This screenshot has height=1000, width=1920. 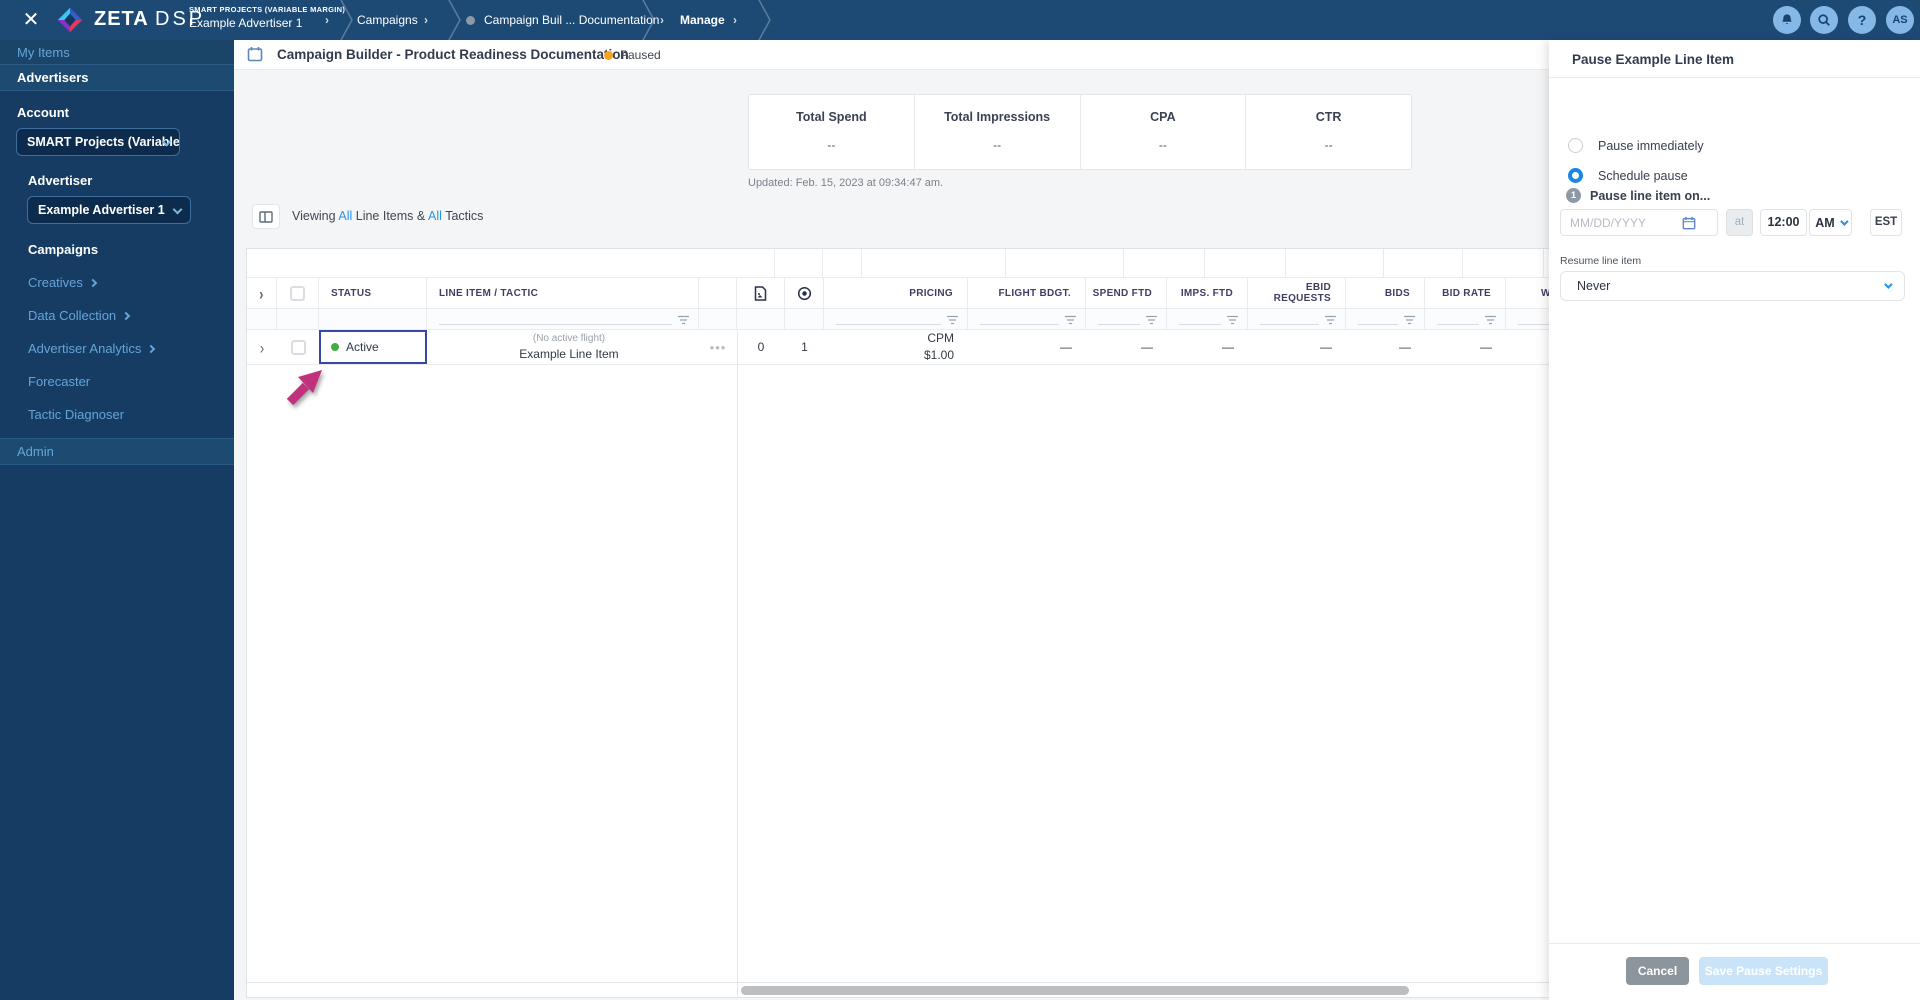 What do you see at coordinates (435, 216) in the screenshot?
I see `all-tactics-link: All` at bounding box center [435, 216].